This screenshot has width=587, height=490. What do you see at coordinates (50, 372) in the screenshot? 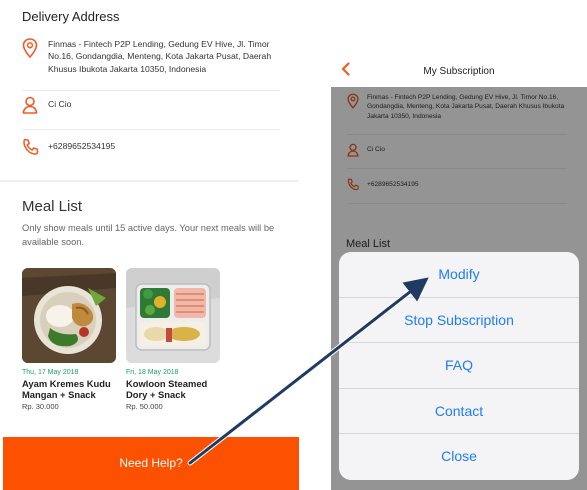
I see `meal-date: Thu, 17 May 2018` at bounding box center [50, 372].